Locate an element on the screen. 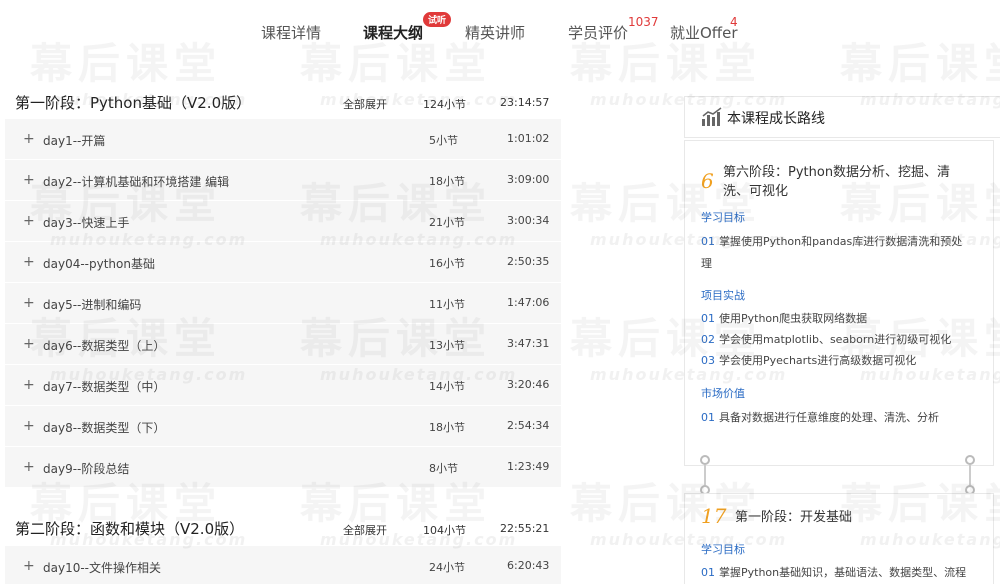 This screenshot has width=1000, height=584. day-duration: 2:54:34 is located at coordinates (528, 425).